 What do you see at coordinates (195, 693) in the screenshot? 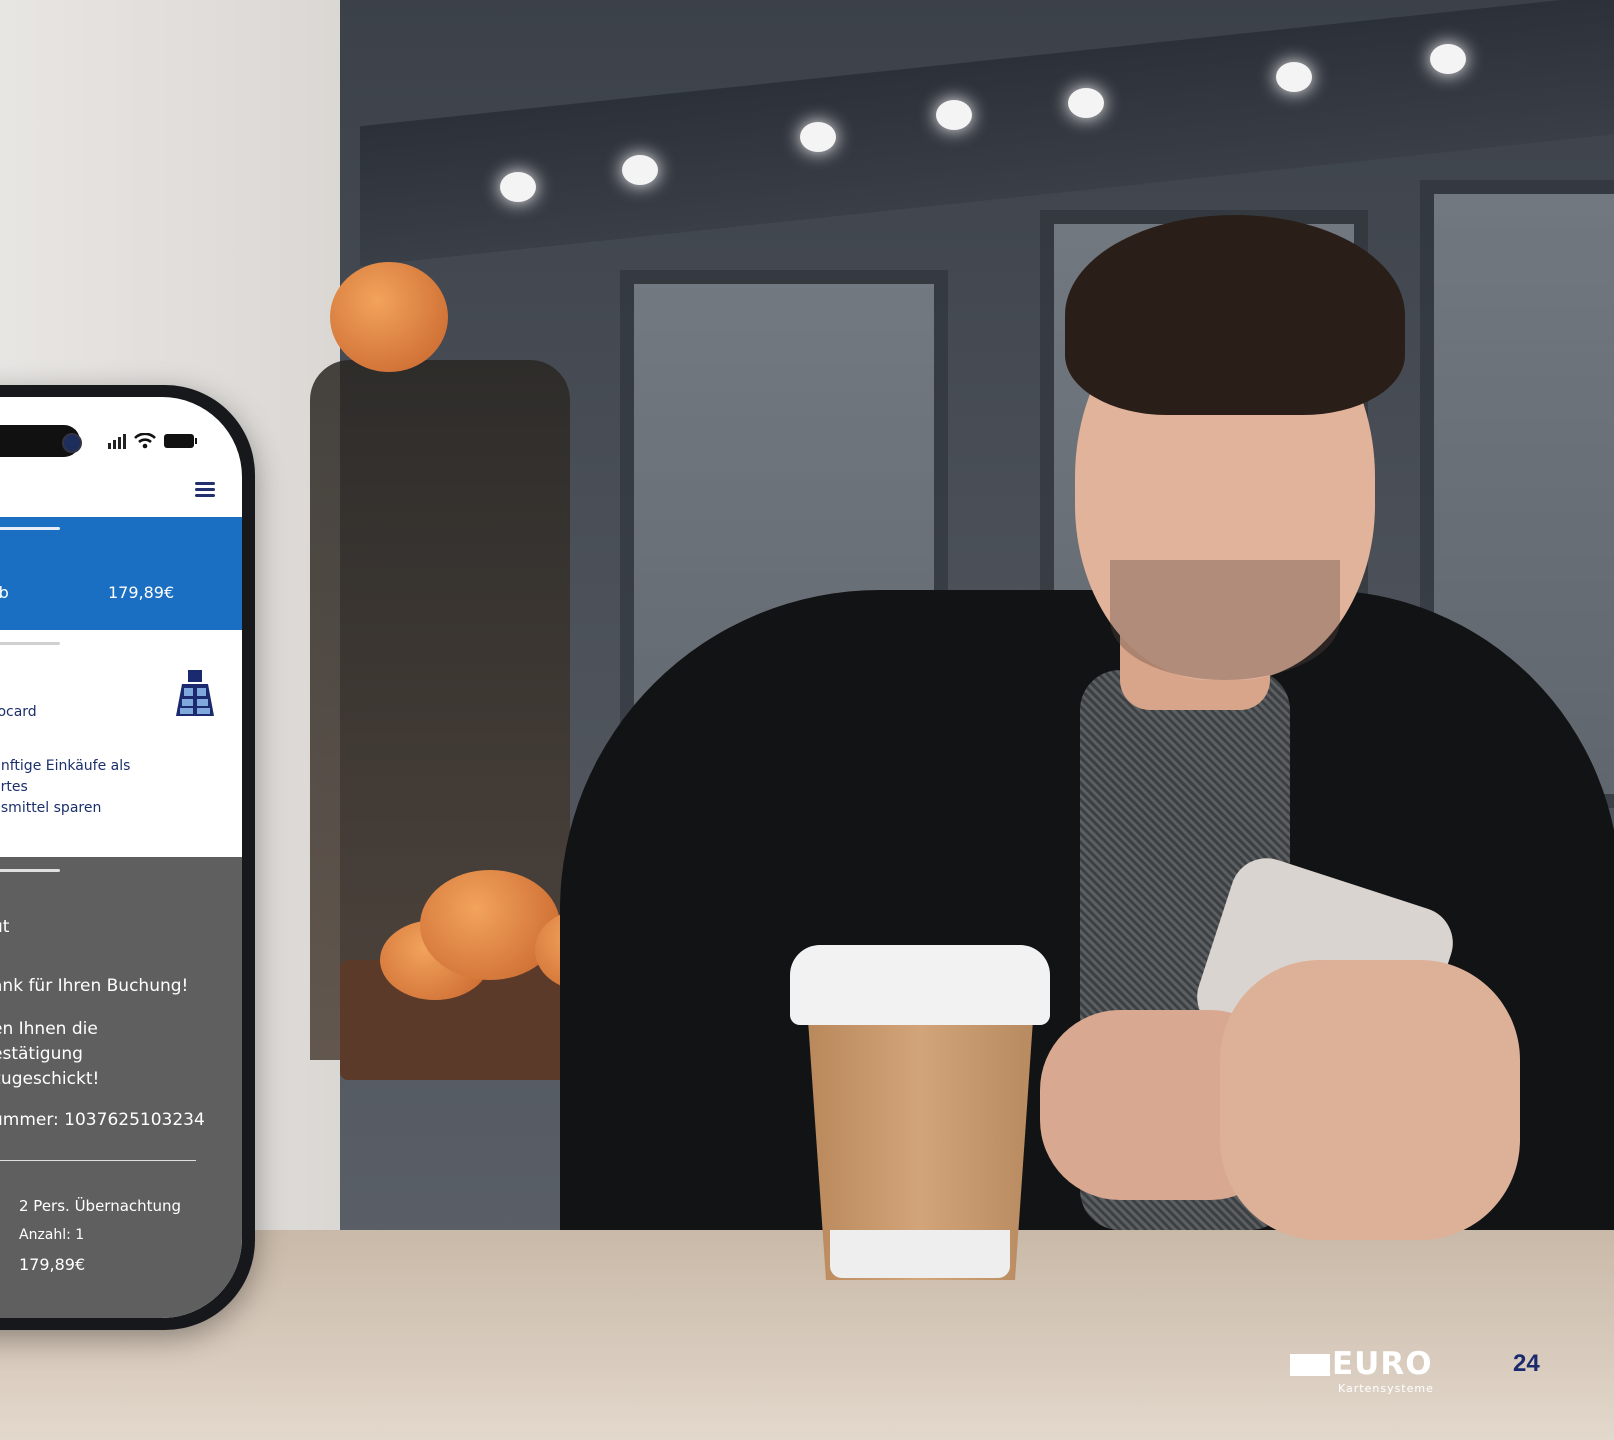
I see `girocard-icon` at bounding box center [195, 693].